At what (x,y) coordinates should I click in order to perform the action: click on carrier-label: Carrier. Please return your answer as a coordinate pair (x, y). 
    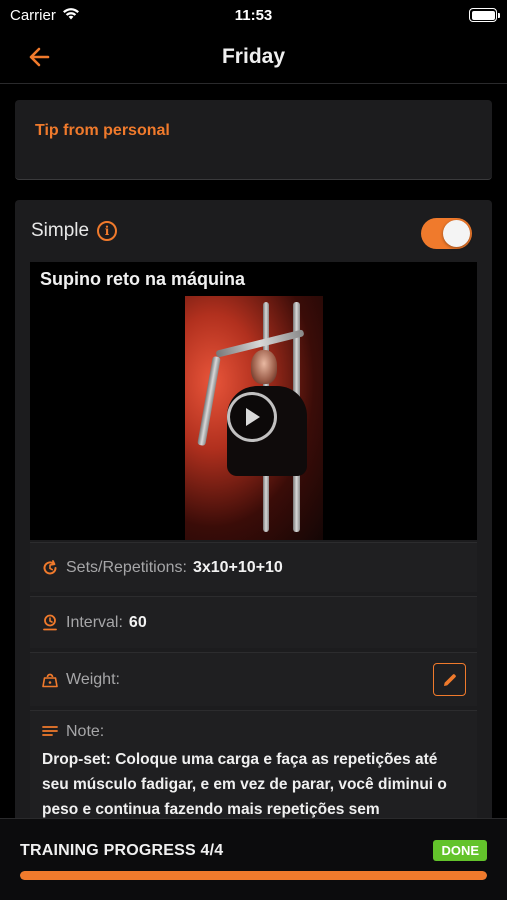
    Looking at the image, I should click on (33, 15).